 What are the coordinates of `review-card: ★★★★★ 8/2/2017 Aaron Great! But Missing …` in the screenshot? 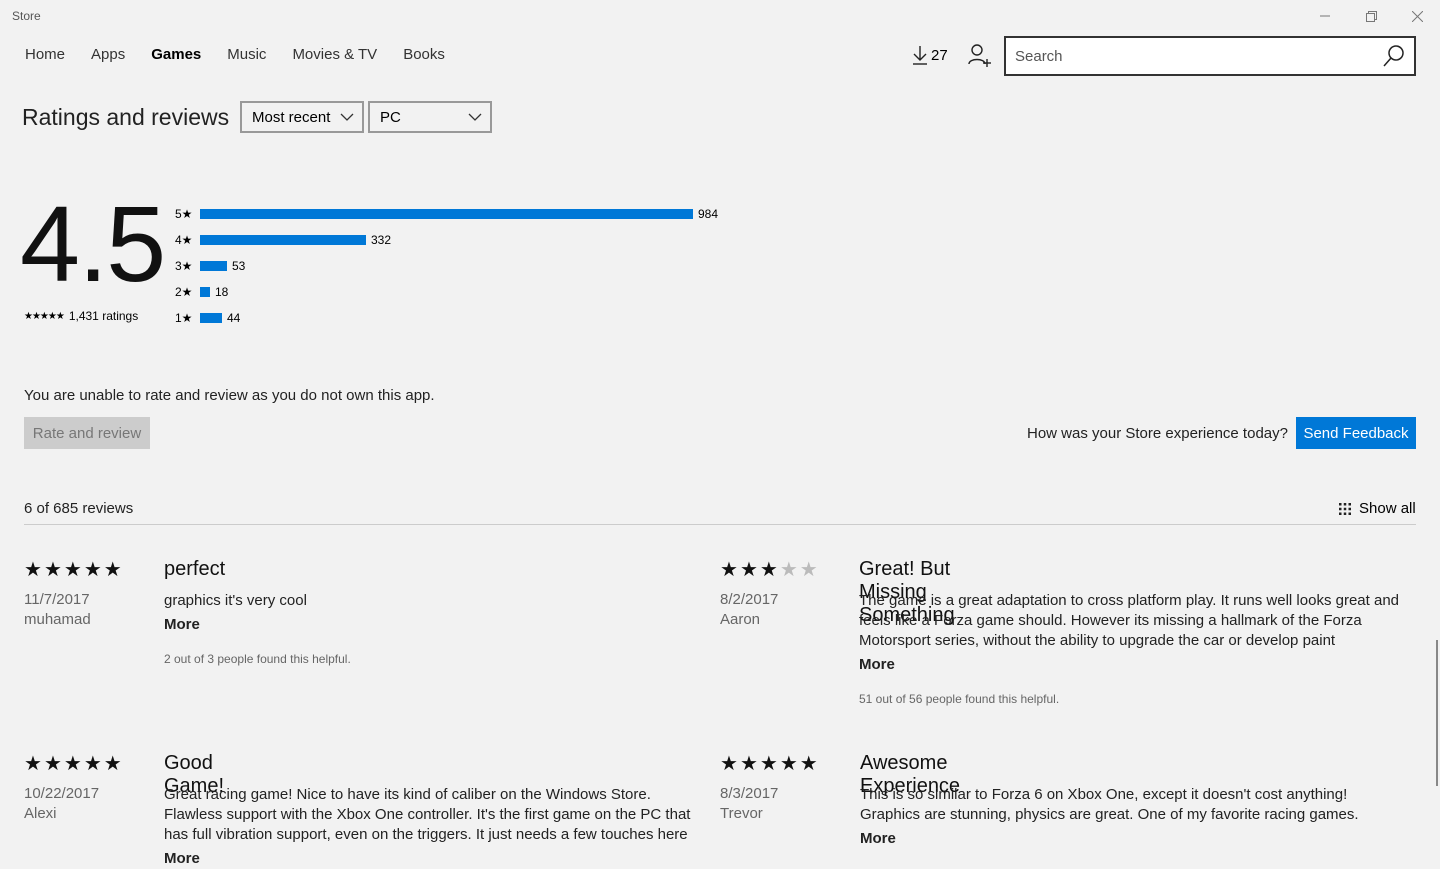 It's located at (1059, 632).